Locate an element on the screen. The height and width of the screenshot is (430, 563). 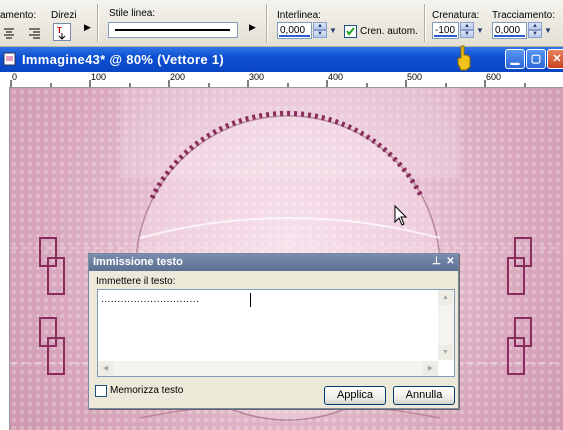
kerning-down-icon: ▼ is located at coordinates (467, 34).